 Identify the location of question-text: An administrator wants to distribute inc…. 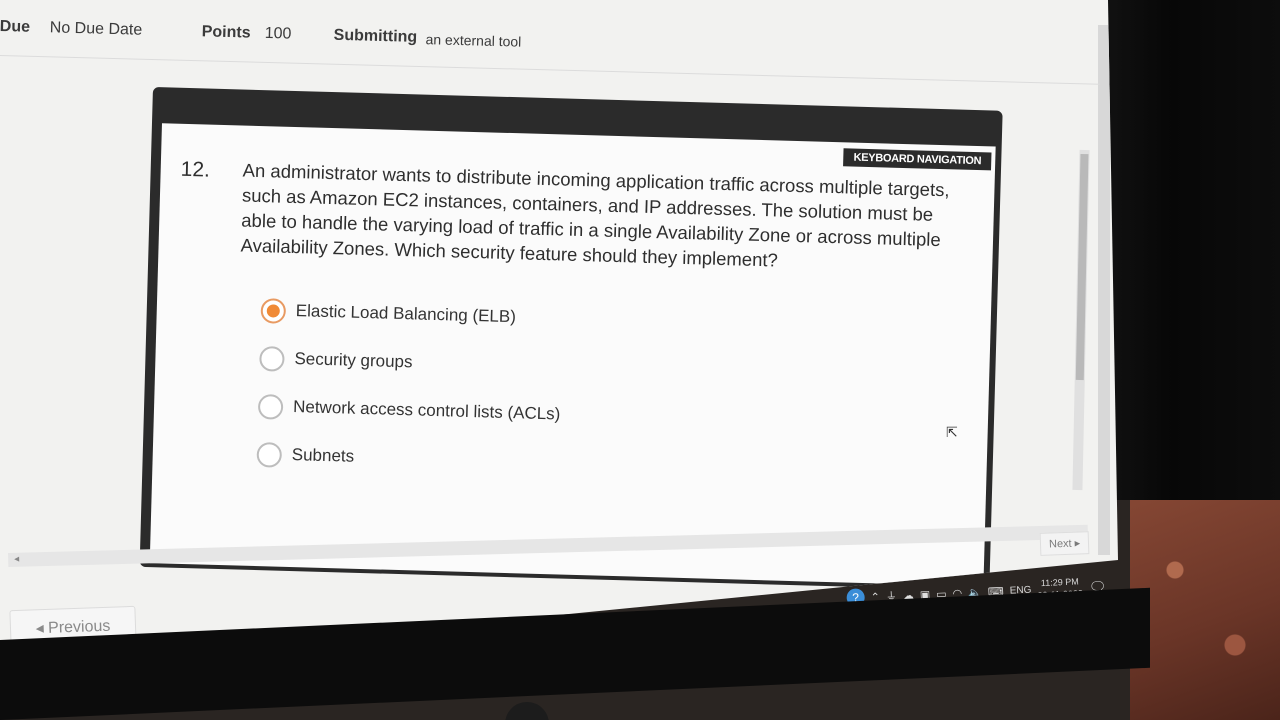
(595, 215).